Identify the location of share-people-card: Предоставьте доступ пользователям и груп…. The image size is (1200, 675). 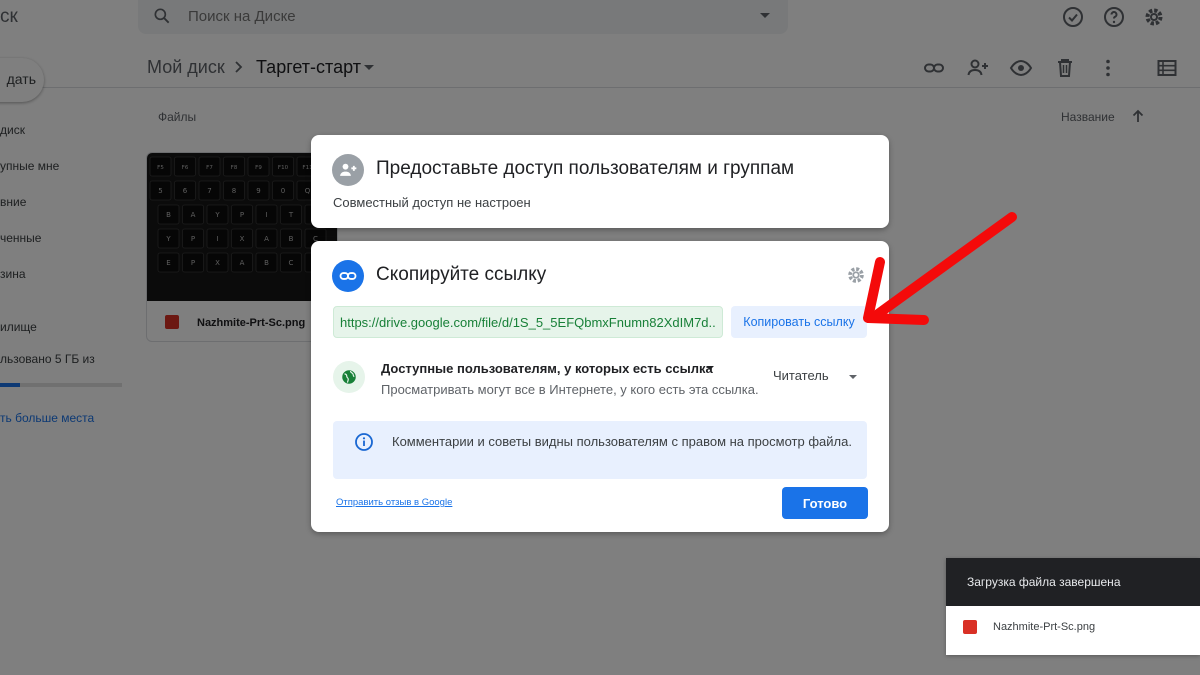
(600, 181).